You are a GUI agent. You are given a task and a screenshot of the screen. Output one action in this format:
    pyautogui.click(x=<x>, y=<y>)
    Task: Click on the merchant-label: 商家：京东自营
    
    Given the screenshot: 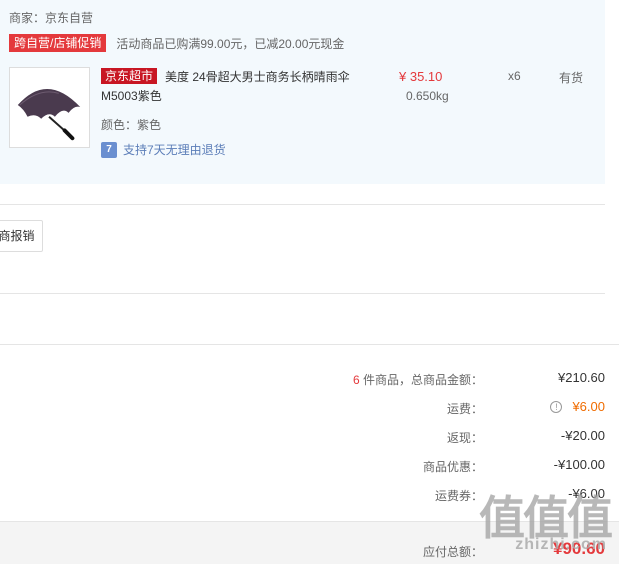 What is the action you would take?
    pyautogui.click(x=51, y=18)
    